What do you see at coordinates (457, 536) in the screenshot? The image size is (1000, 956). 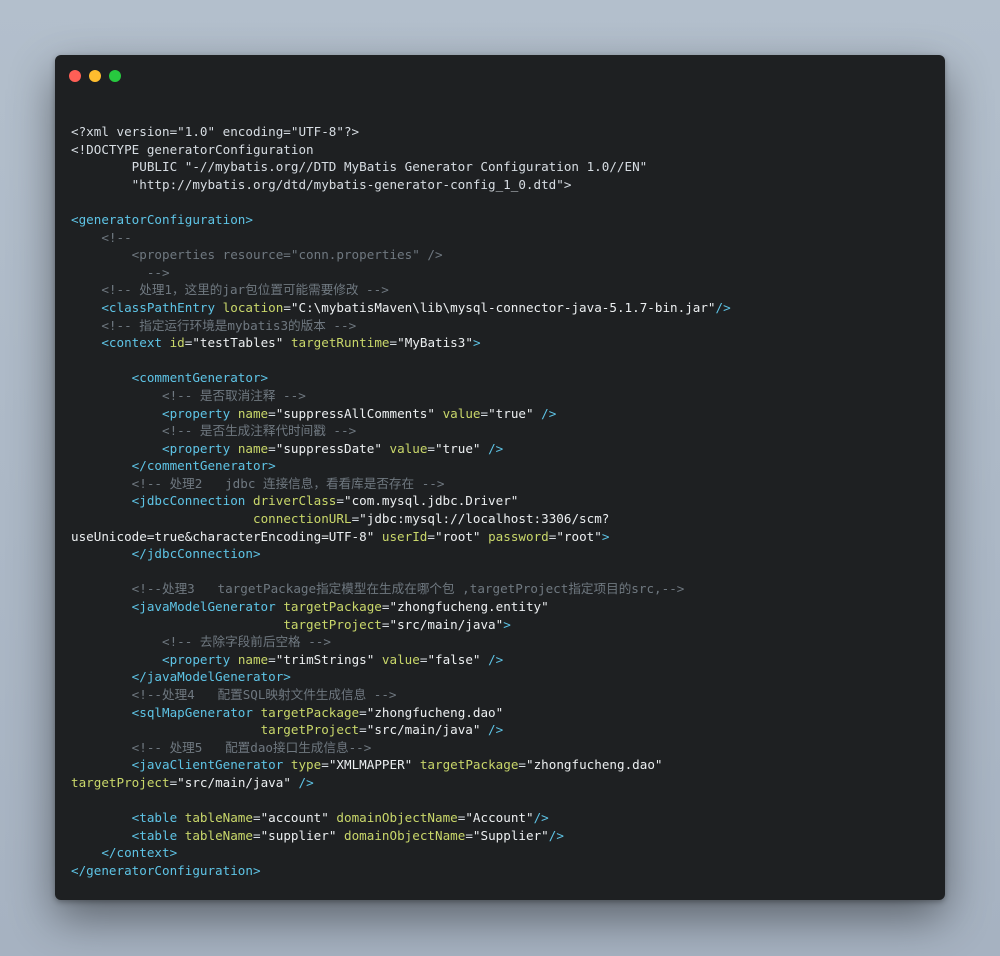 I see `xml-value-token: "root"` at bounding box center [457, 536].